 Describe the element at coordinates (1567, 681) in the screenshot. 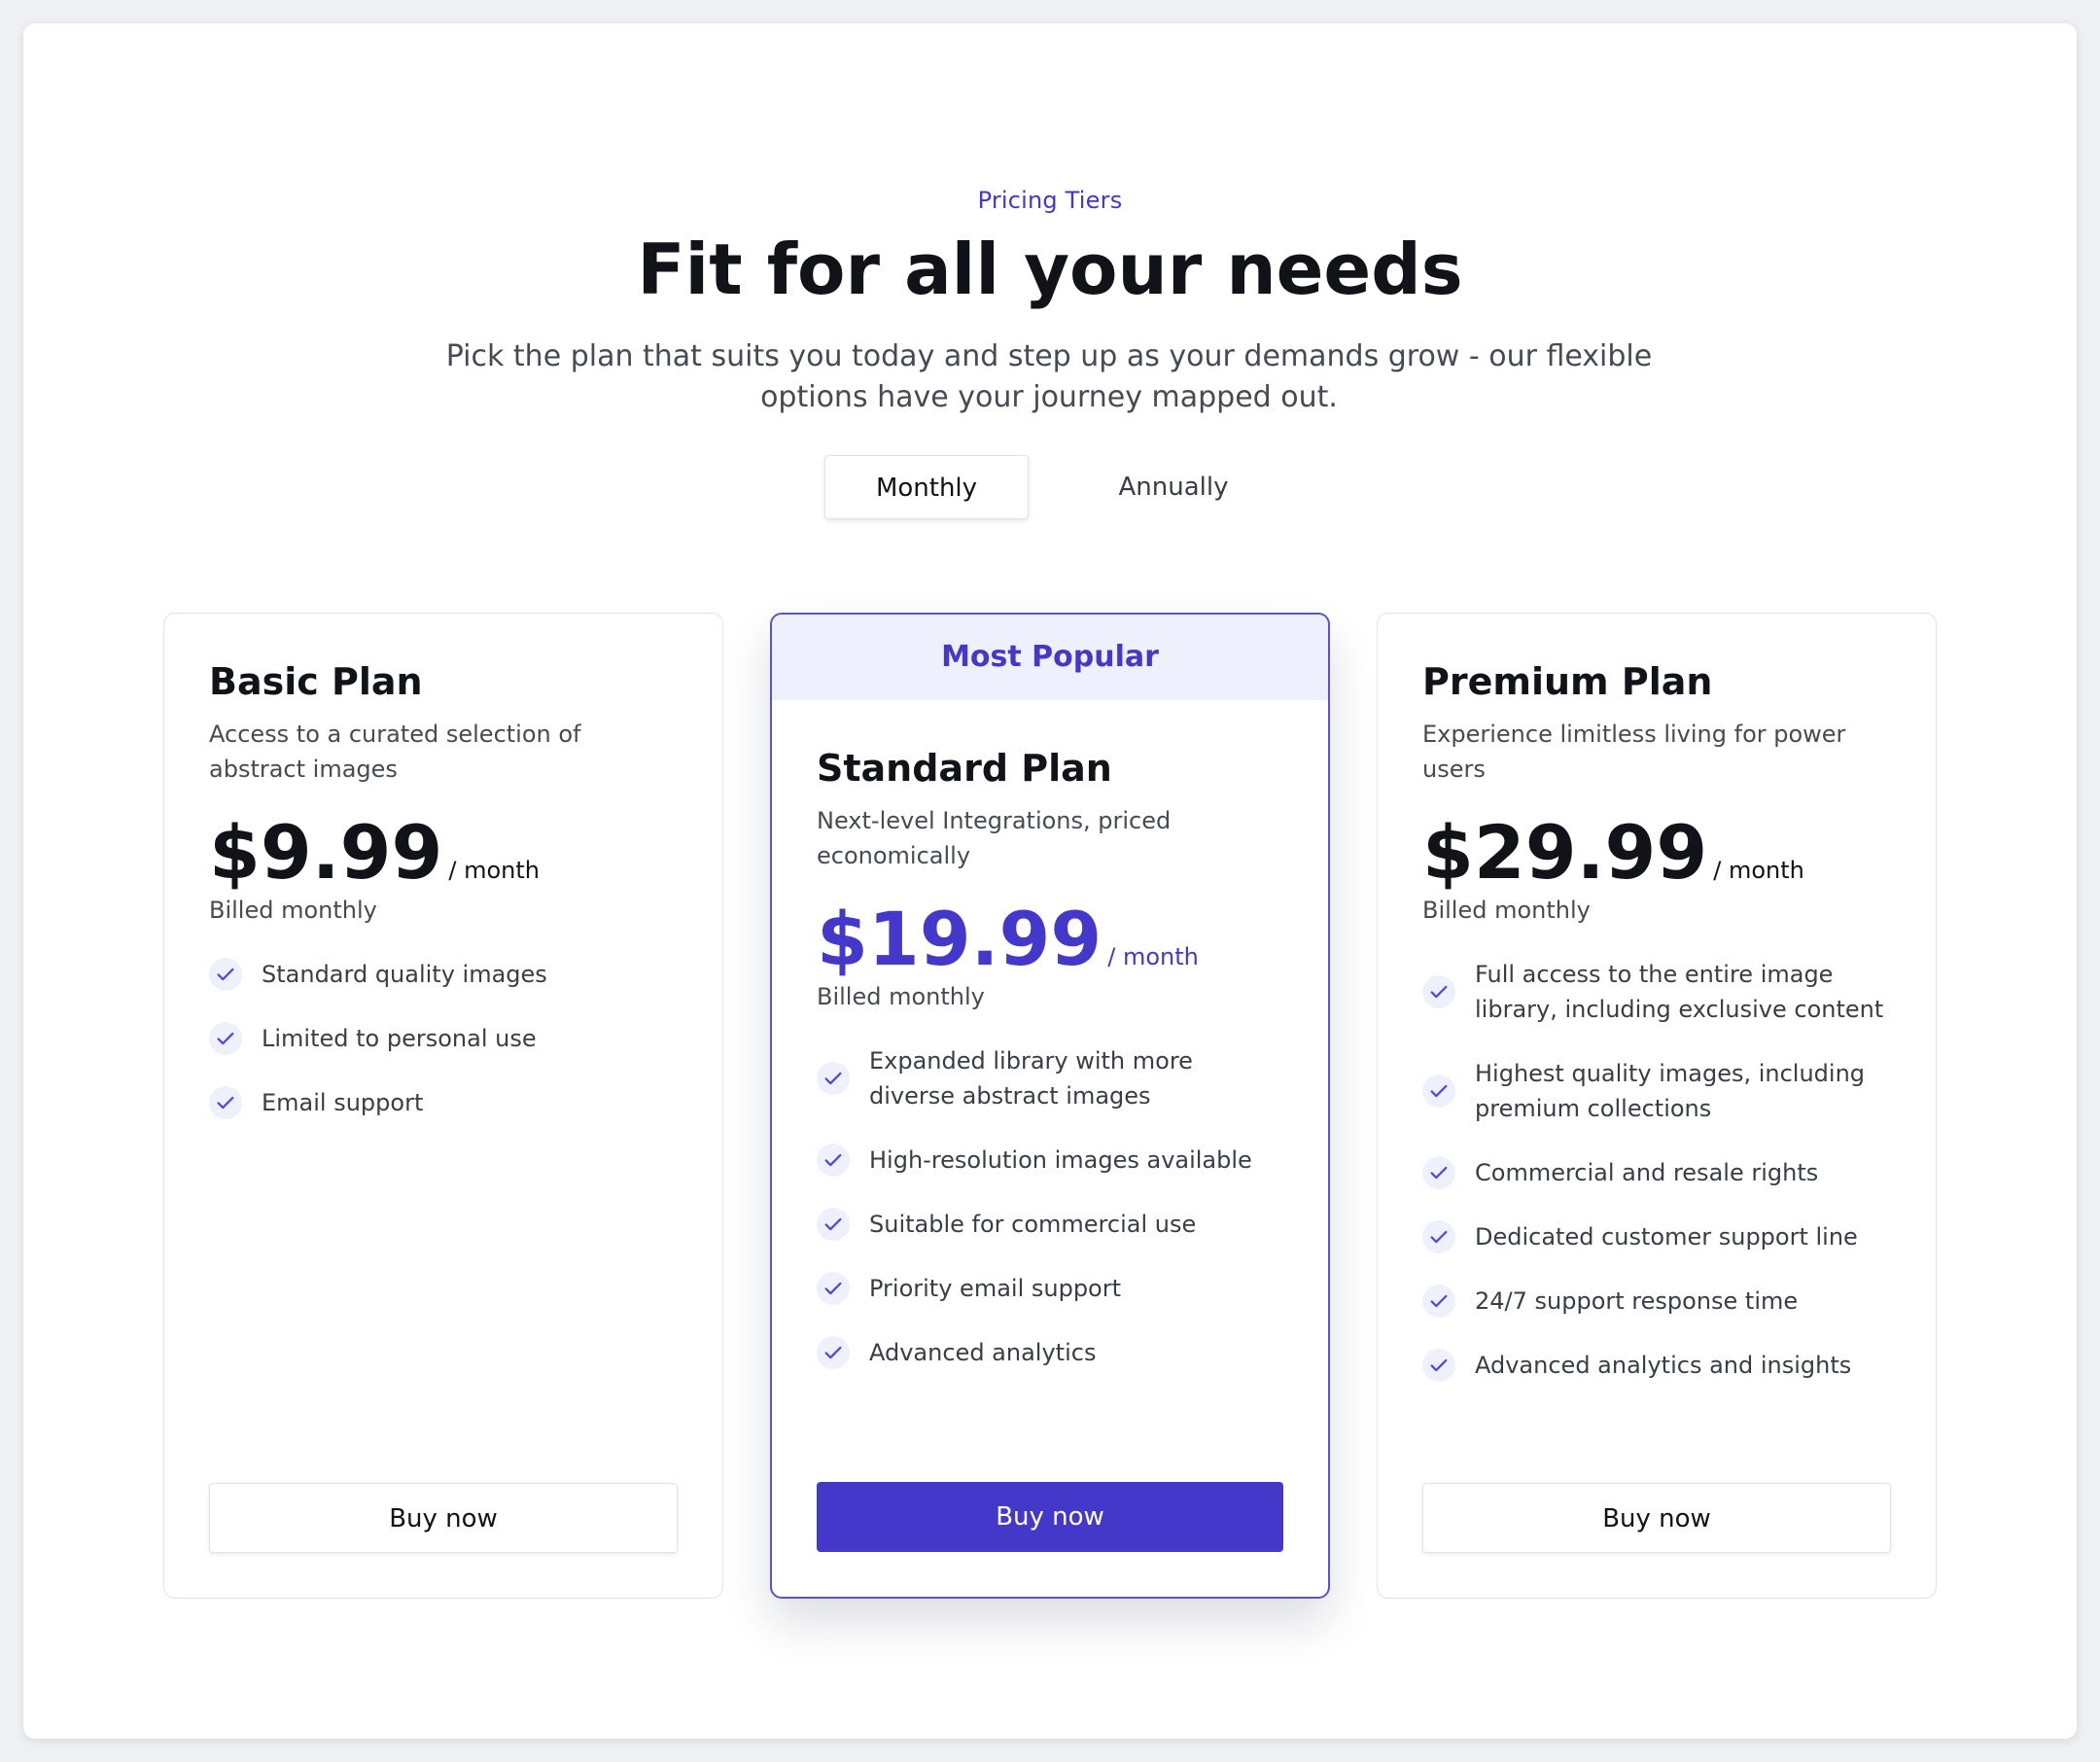

I see `plan-name: Premium Plan` at that location.